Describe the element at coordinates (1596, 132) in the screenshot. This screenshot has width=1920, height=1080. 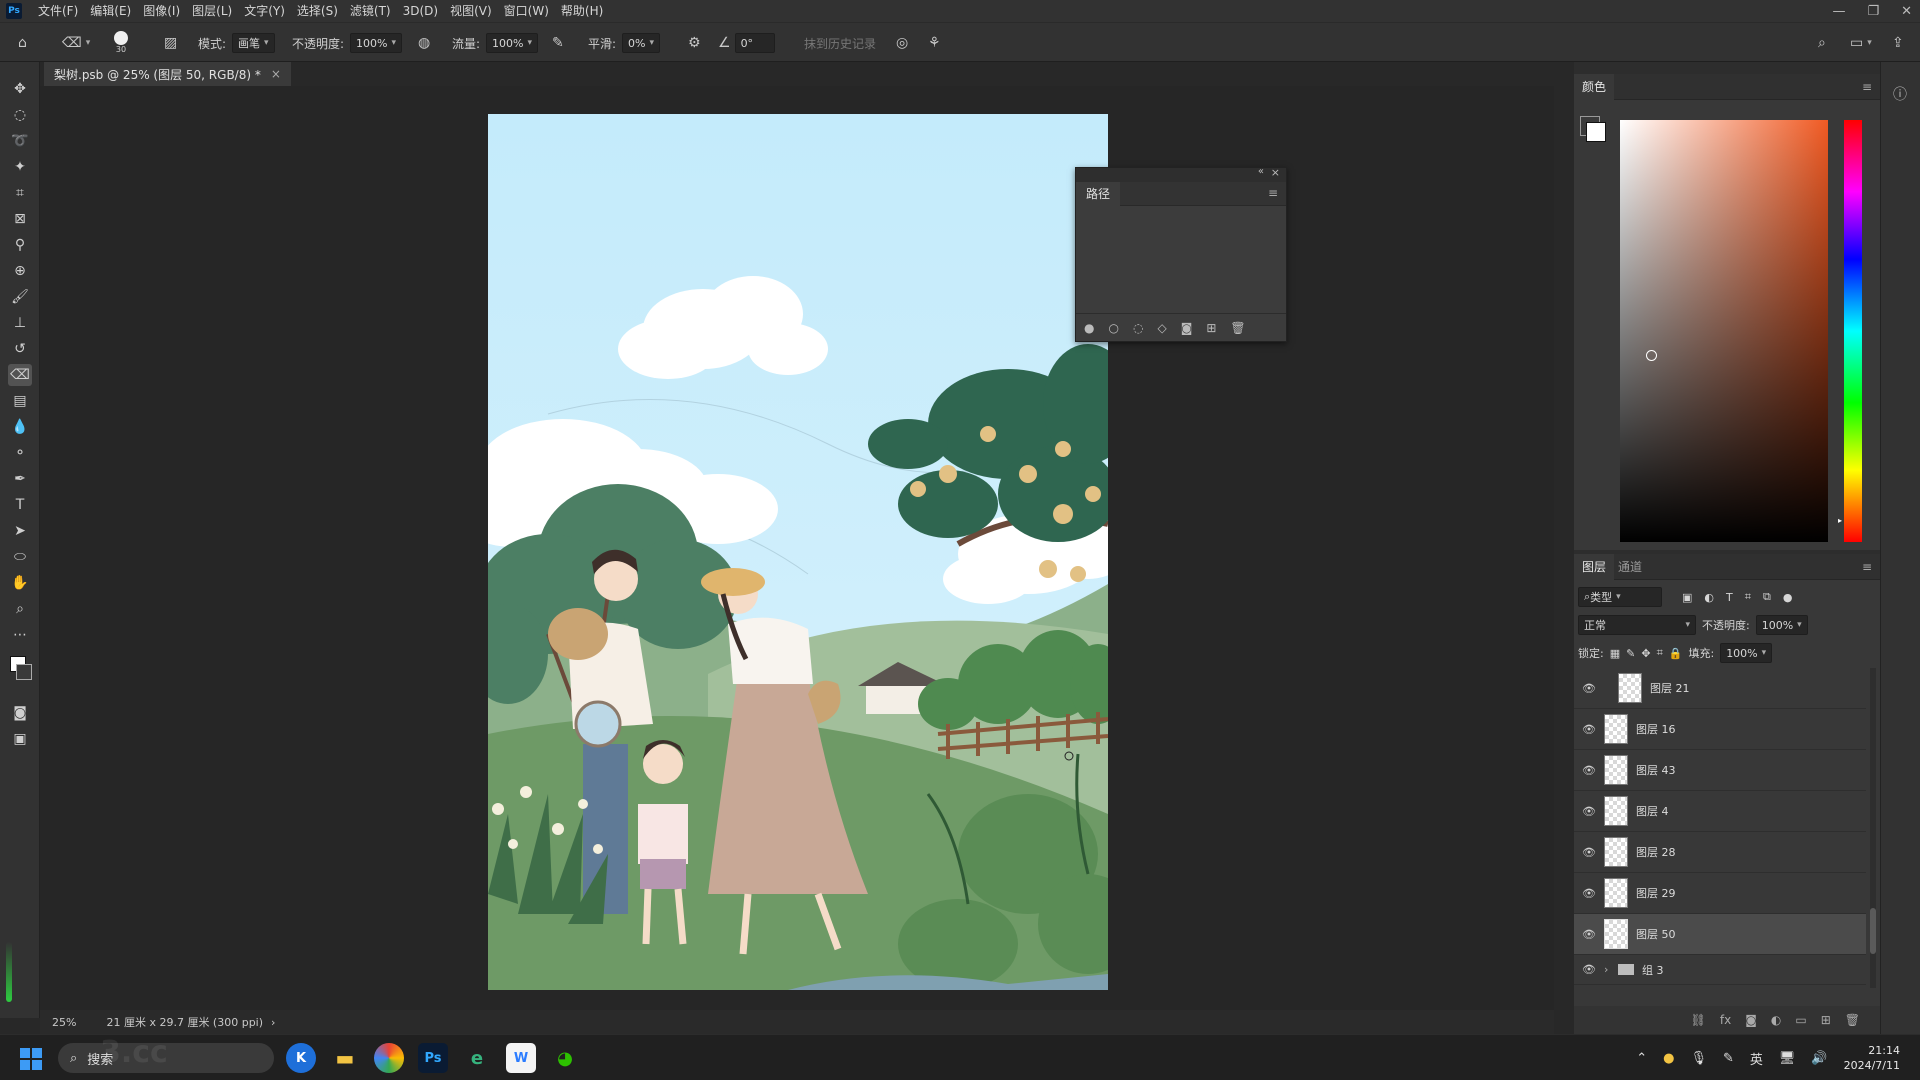
I see `foreground-color-swatch` at that location.